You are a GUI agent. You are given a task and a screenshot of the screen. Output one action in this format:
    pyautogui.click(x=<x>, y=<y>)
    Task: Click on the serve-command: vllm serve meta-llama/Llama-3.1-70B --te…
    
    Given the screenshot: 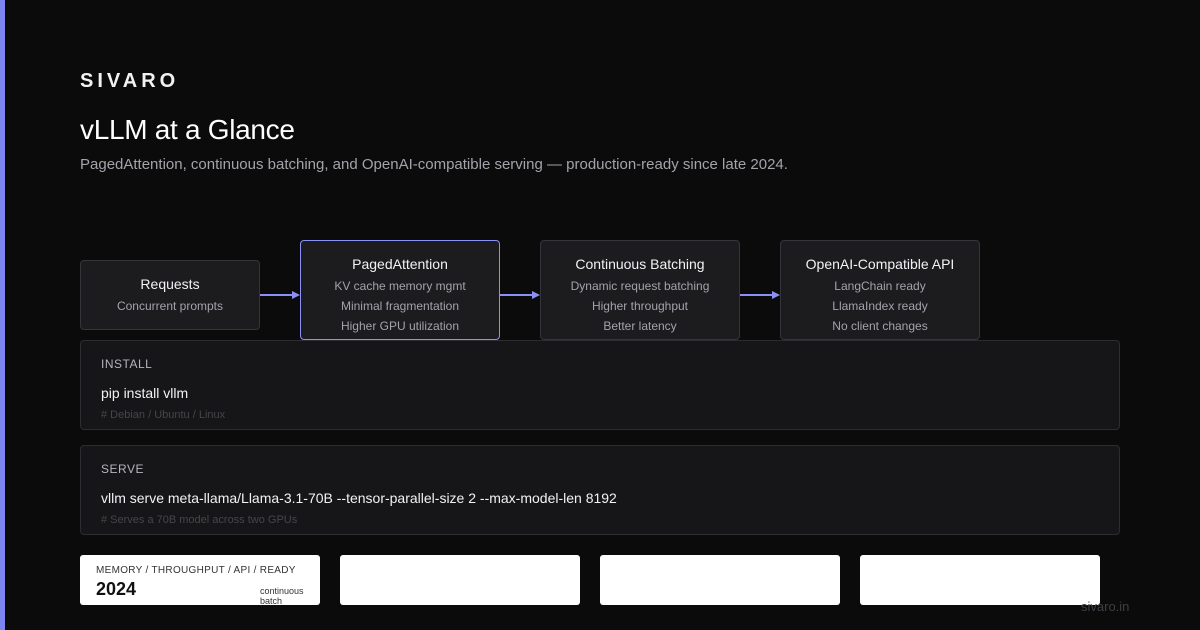 What is the action you would take?
    pyautogui.click(x=359, y=498)
    